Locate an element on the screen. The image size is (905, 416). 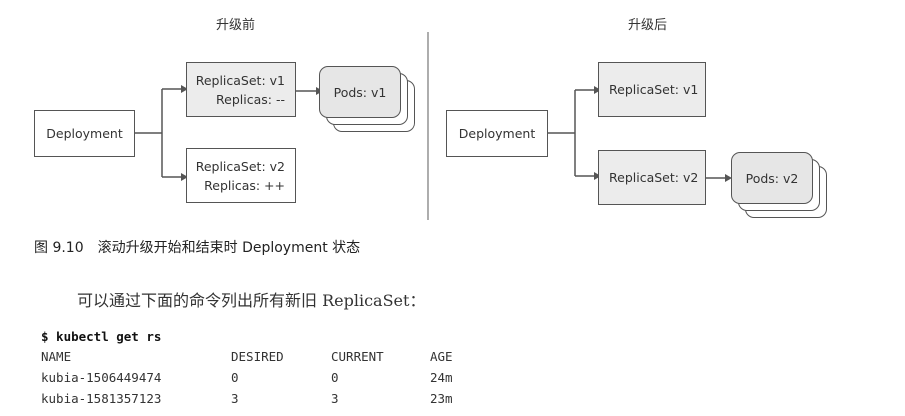
right-rs-v2-name: ReplicaSet: v2 is located at coordinates (654, 177).